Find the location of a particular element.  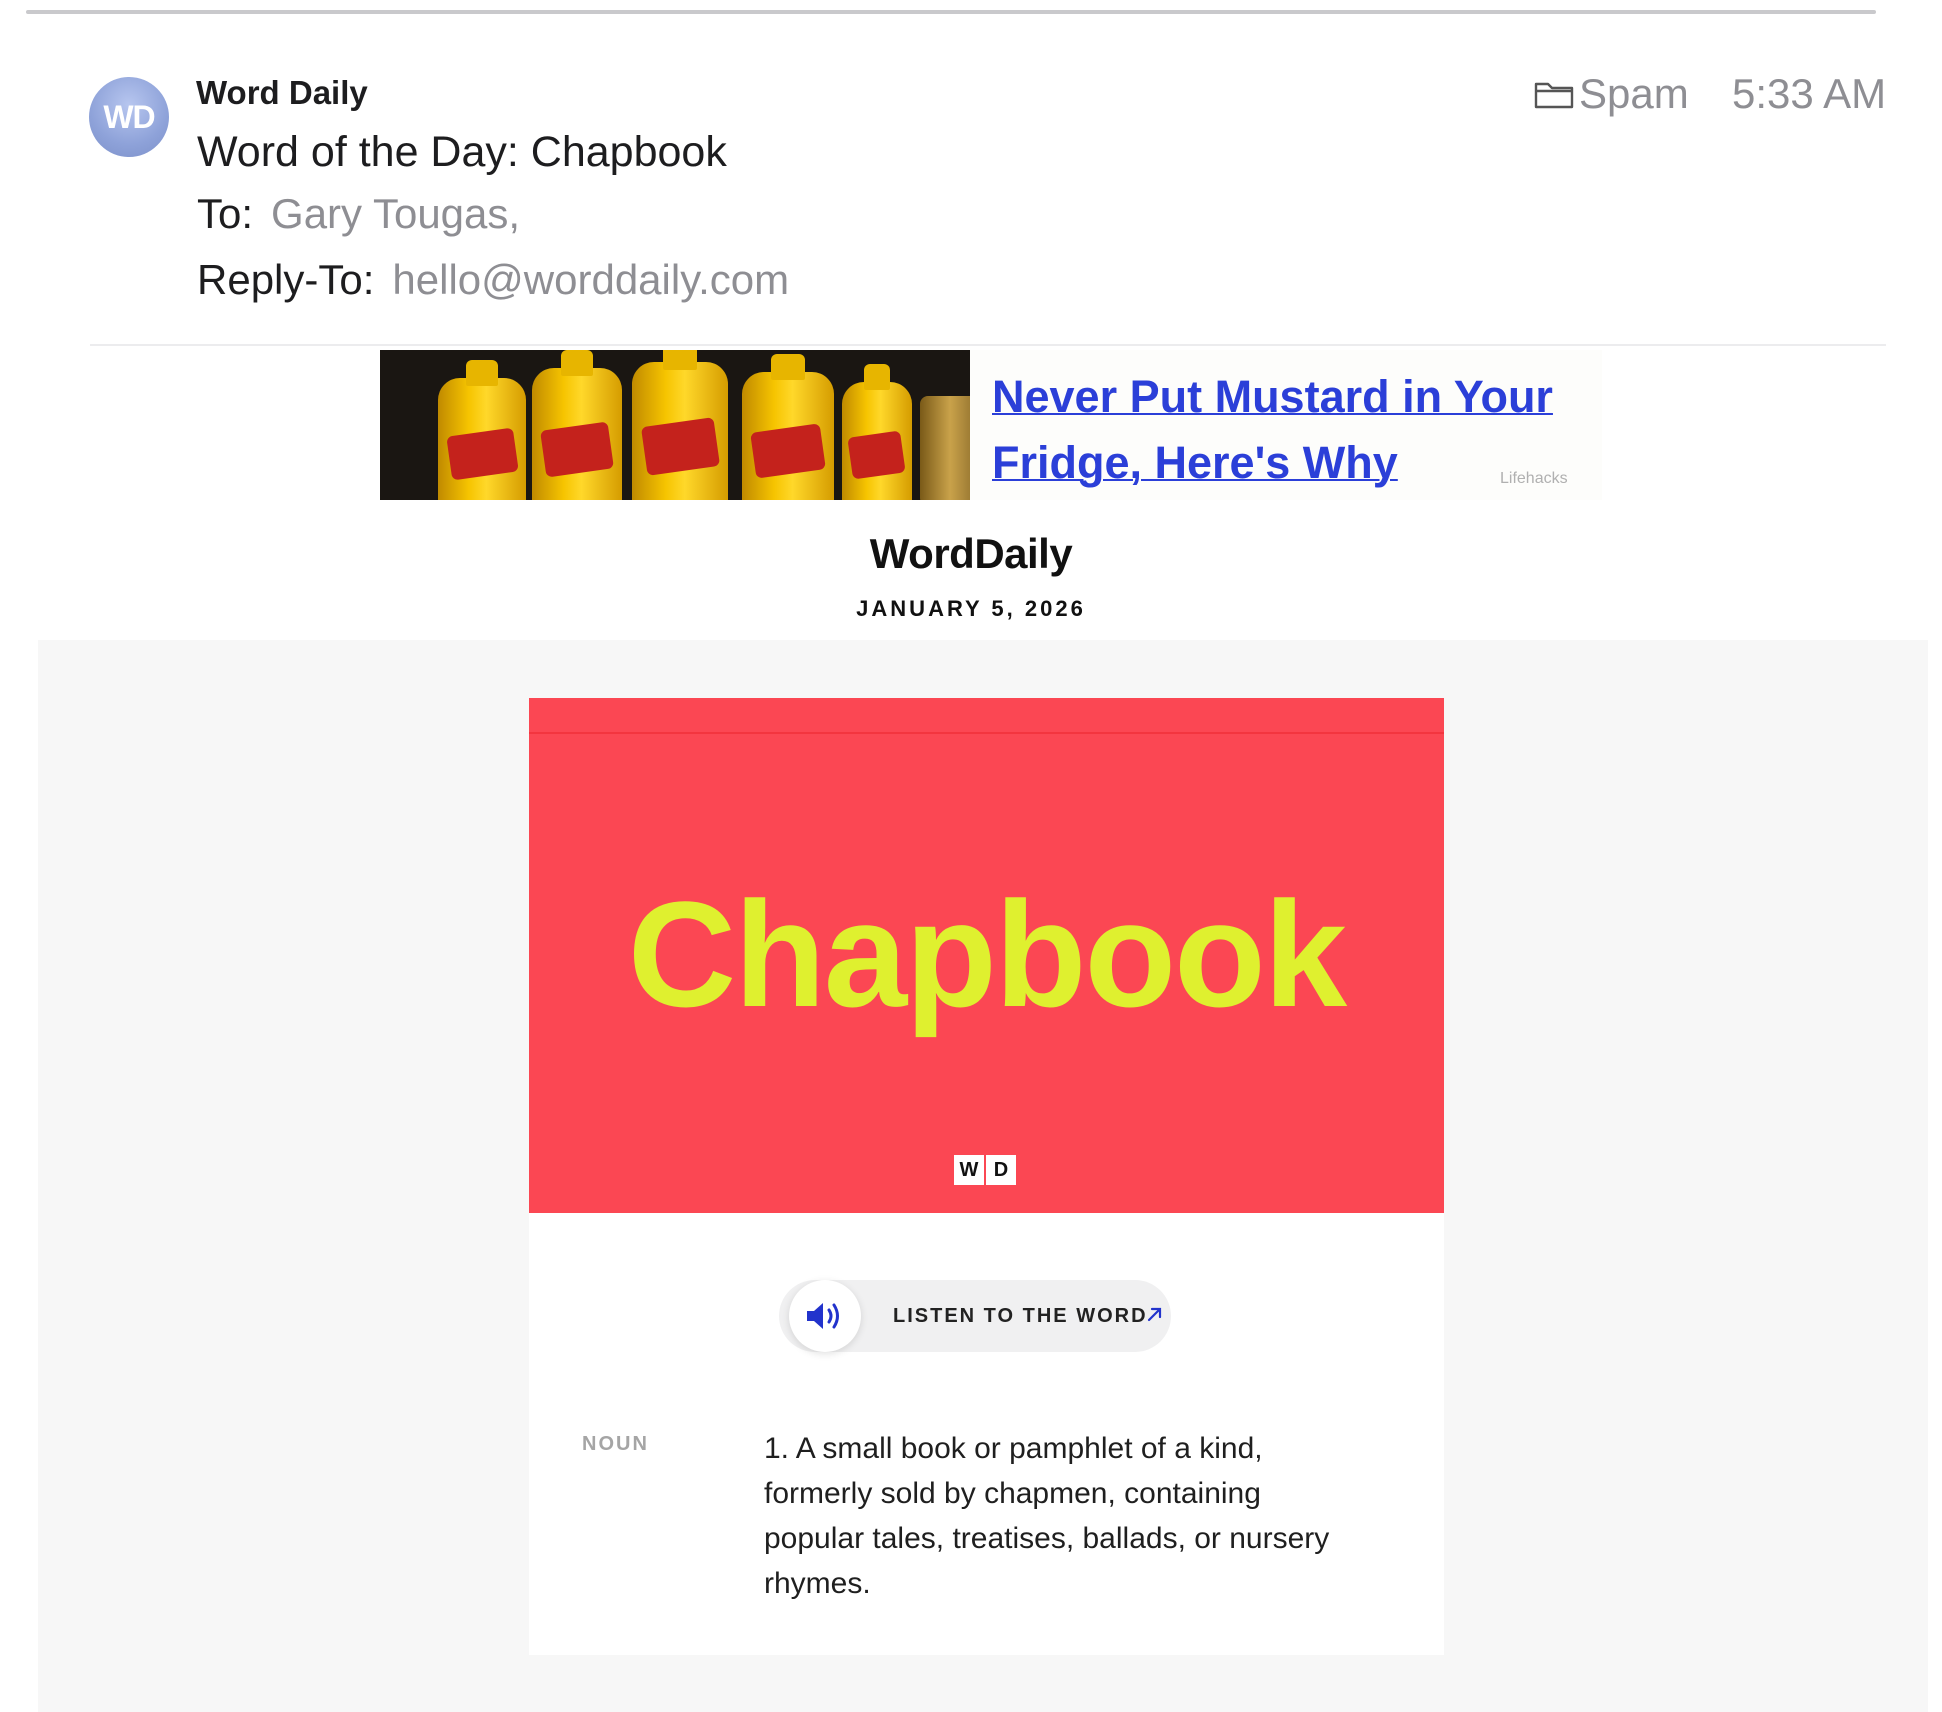

to-row: To: Gary Tougas, is located at coordinates (358, 214).